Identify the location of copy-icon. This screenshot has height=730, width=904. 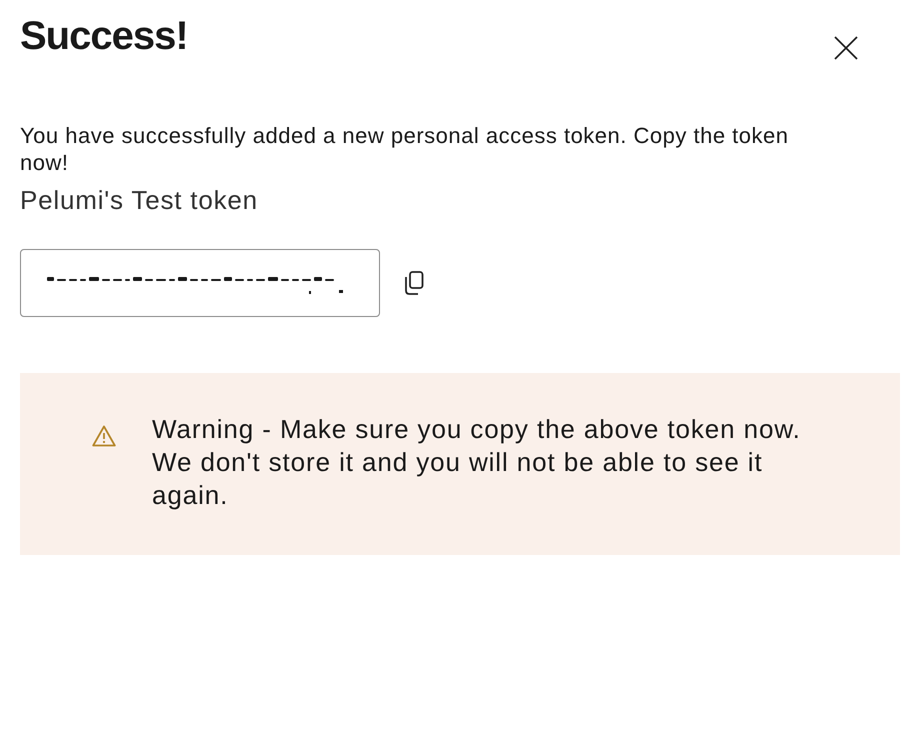
(414, 283).